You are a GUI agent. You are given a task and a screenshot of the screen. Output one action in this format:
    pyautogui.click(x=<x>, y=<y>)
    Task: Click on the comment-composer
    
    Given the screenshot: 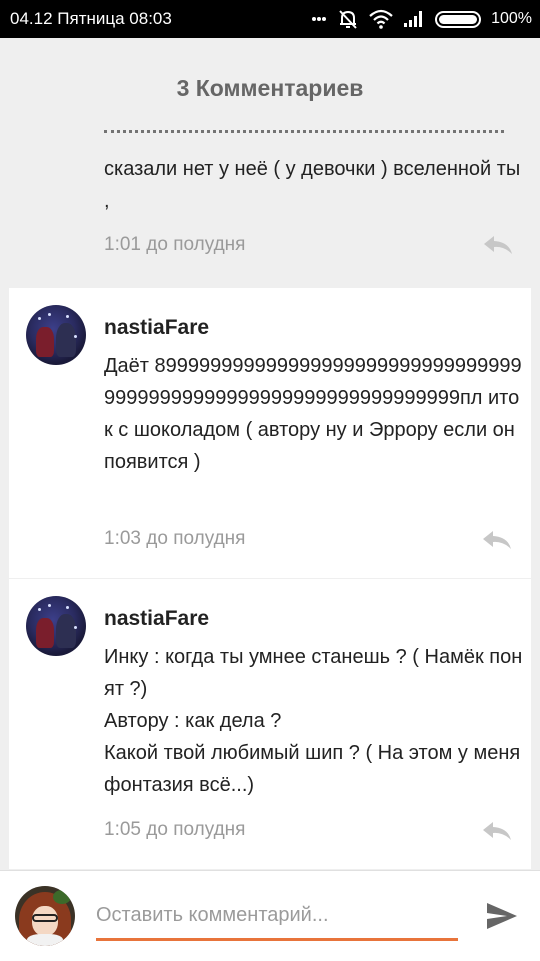 What is the action you would take?
    pyautogui.click(x=270, y=915)
    